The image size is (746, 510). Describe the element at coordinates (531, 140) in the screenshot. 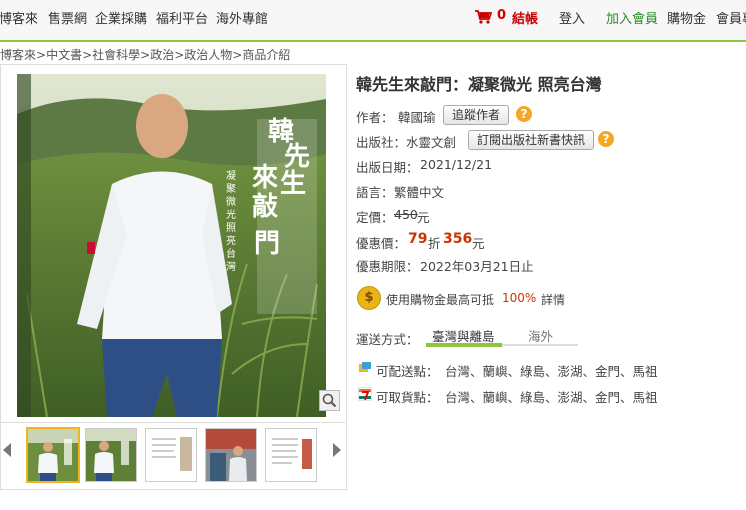

I see `subscribe-publisher-button: 訂閱出版社新書快訊` at that location.